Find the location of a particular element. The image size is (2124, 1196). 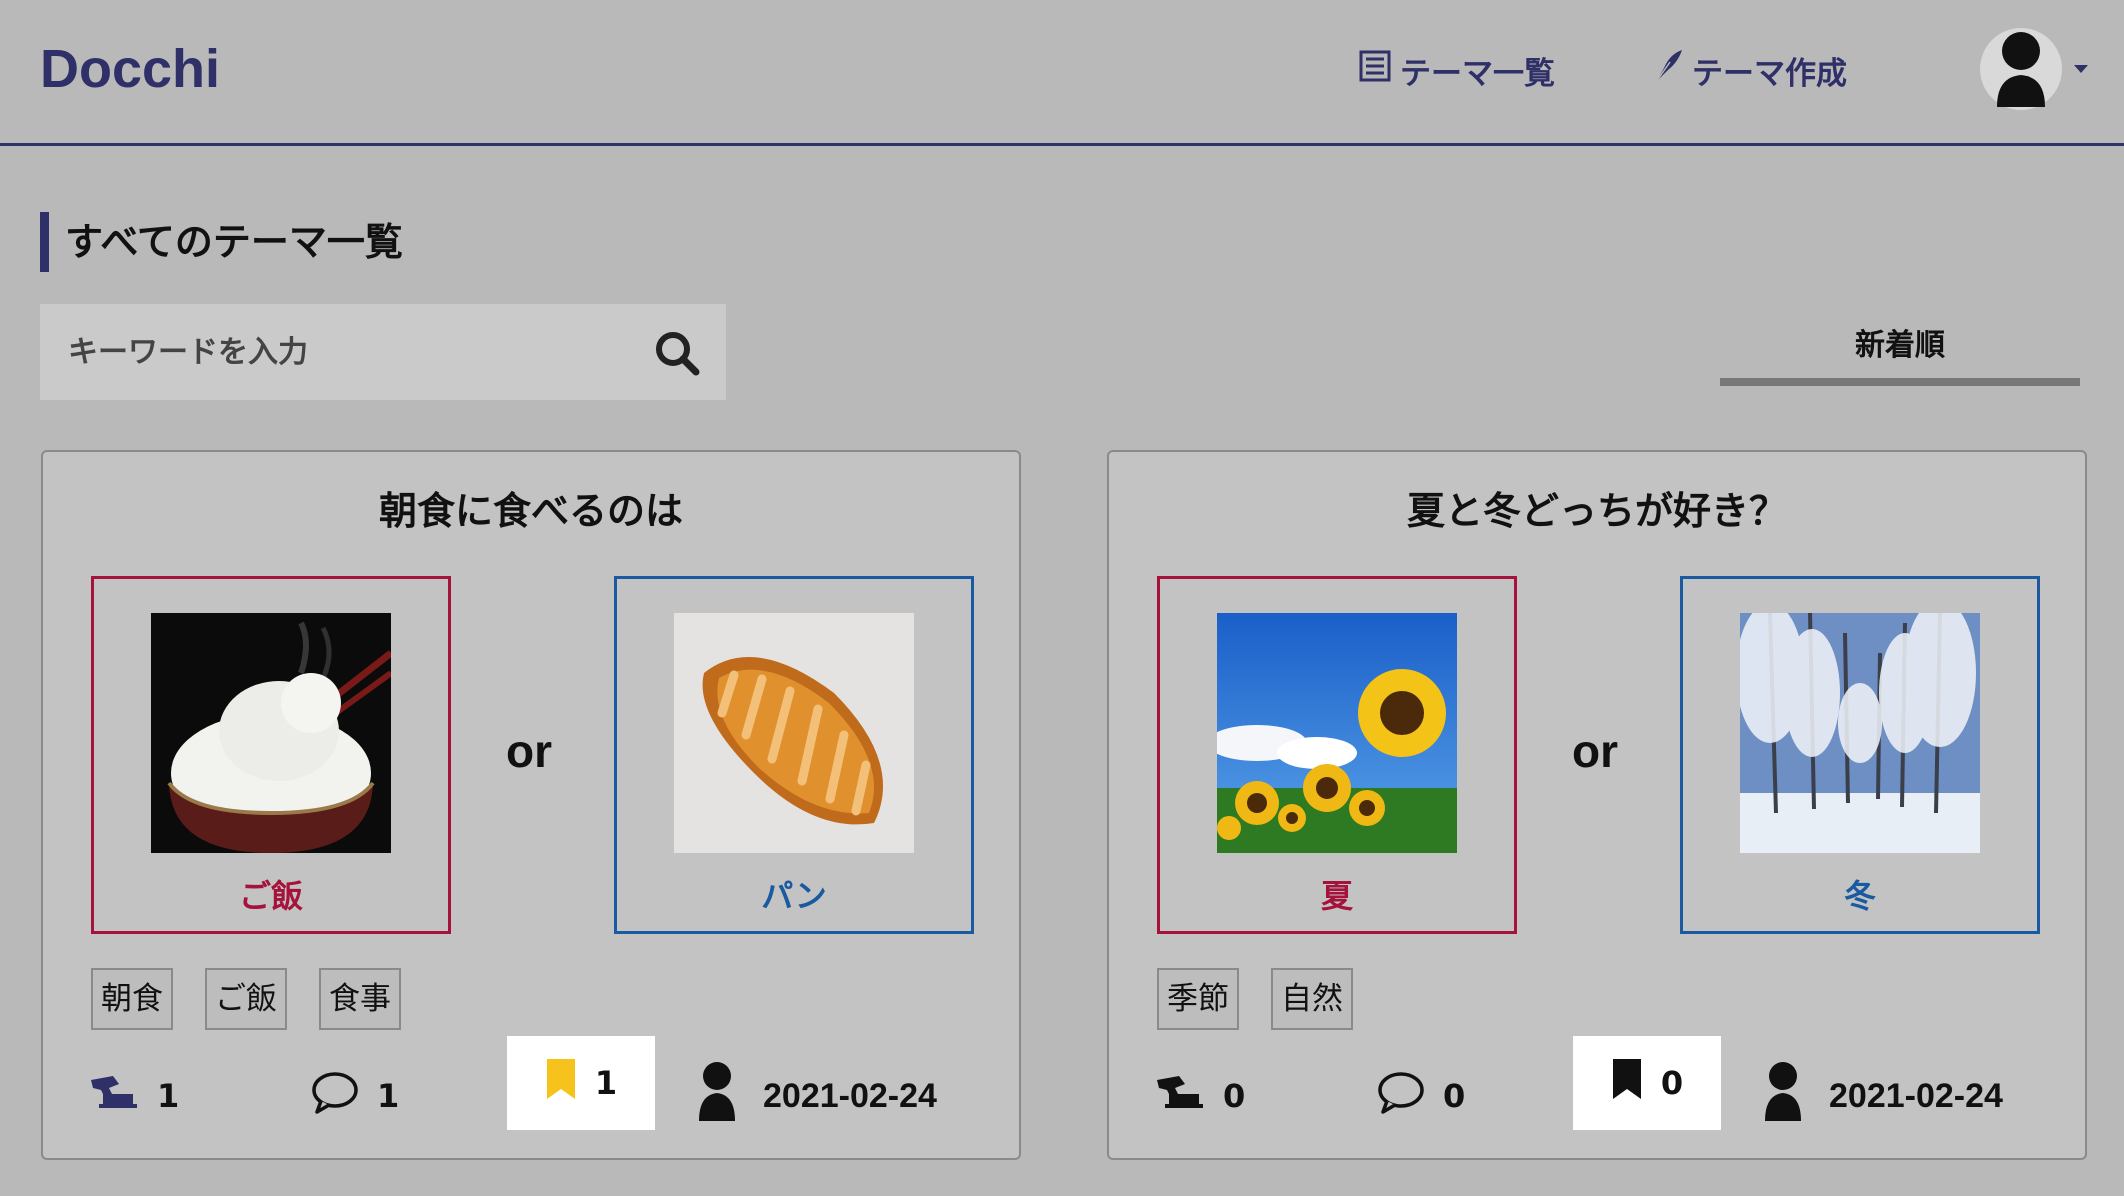

vote-count-value: 0 is located at coordinates (1234, 1096).